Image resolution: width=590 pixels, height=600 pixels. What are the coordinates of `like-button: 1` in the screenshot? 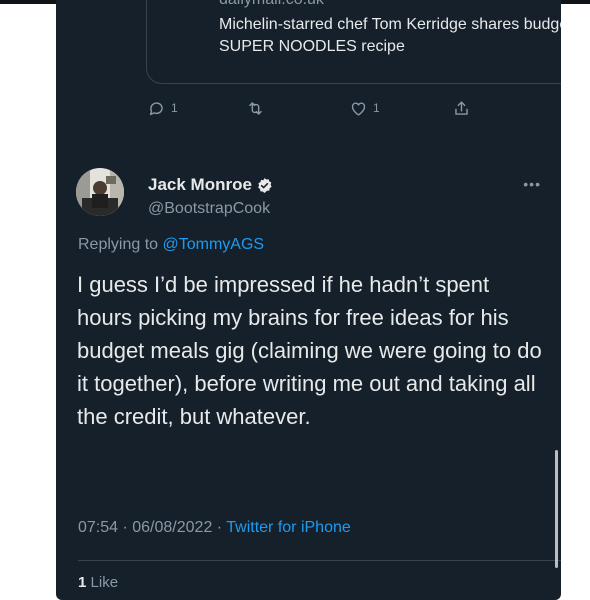 It's located at (364, 108).